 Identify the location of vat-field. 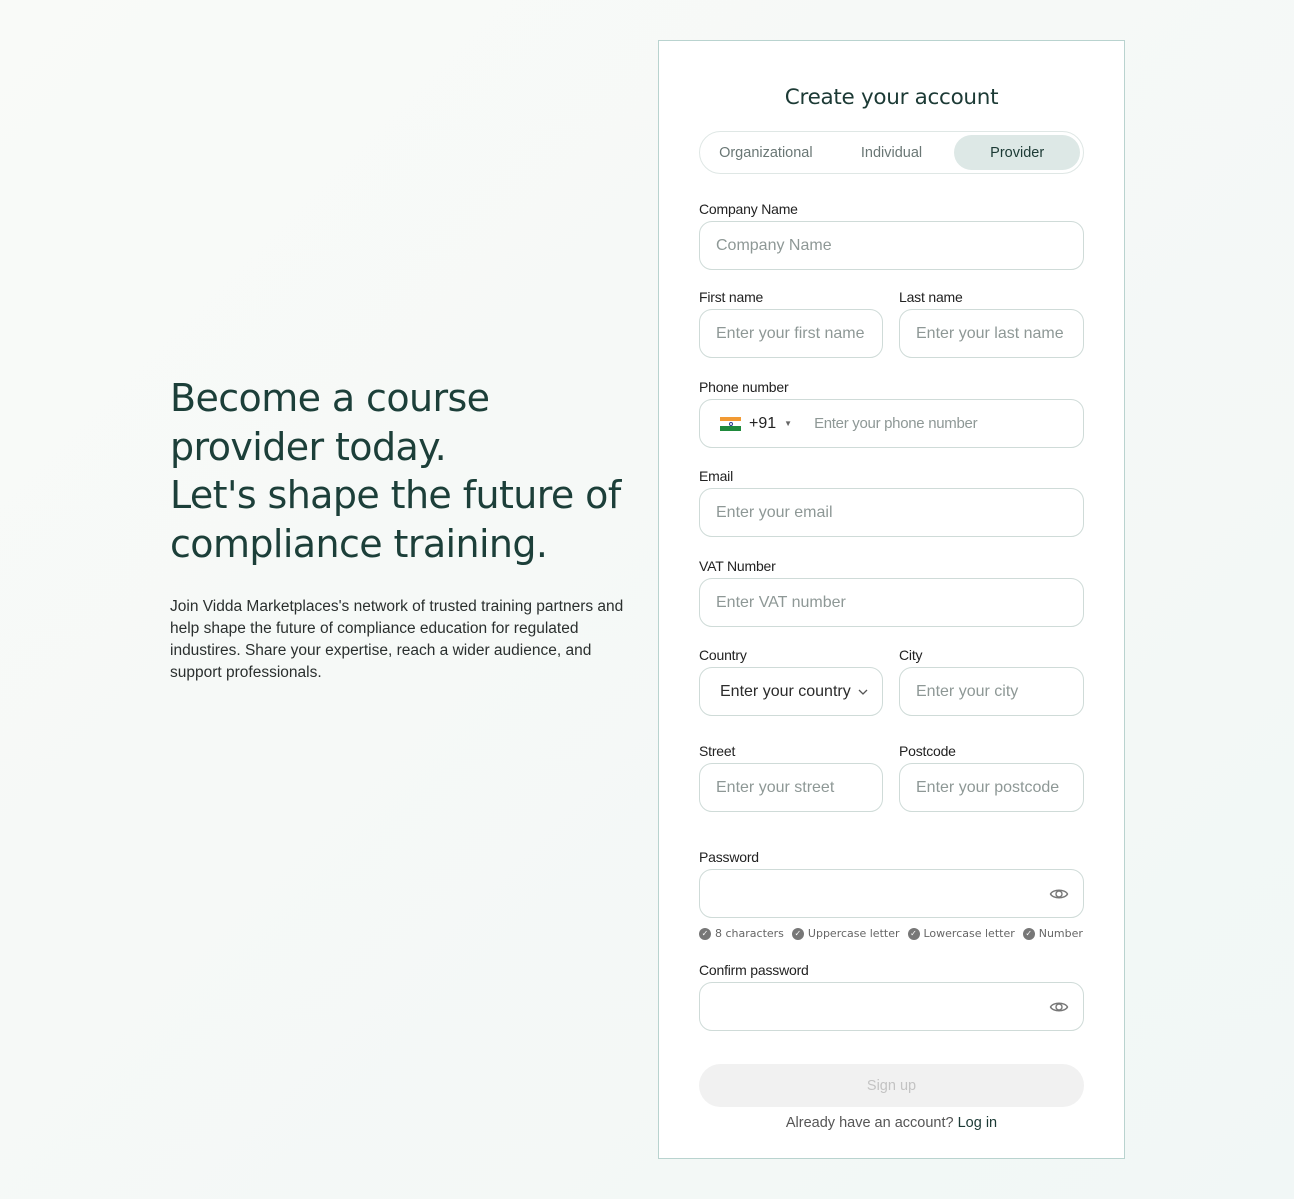
(891, 602).